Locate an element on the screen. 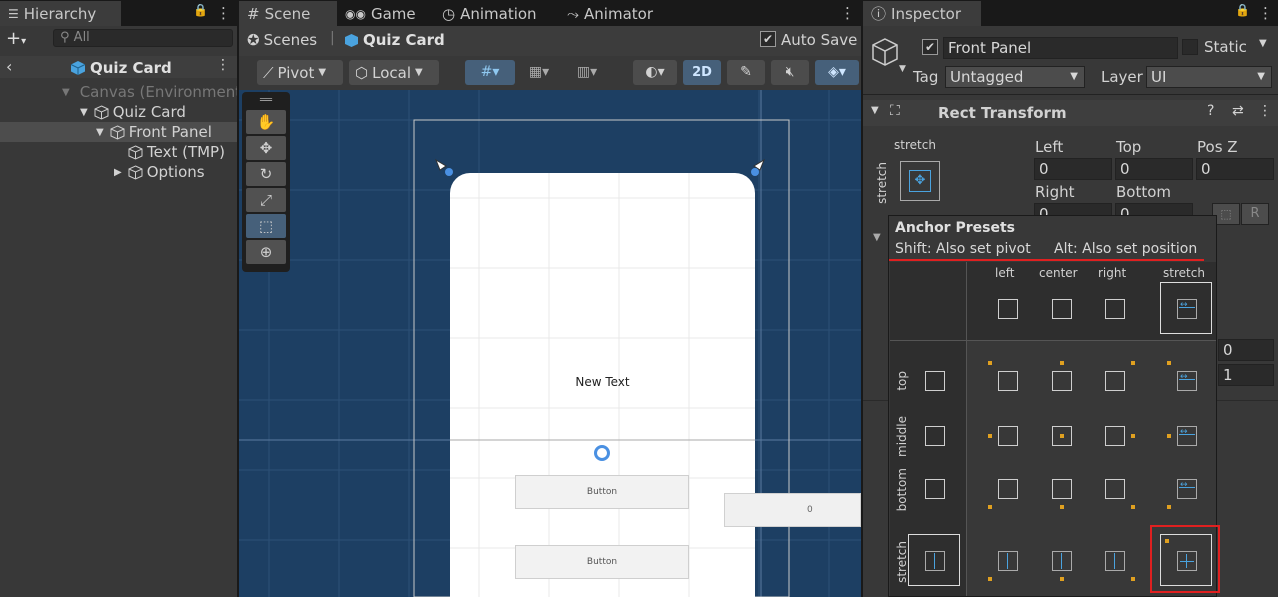 The height and width of the screenshot is (597, 1278). effects-dropdown: ◈▾ is located at coordinates (837, 72).